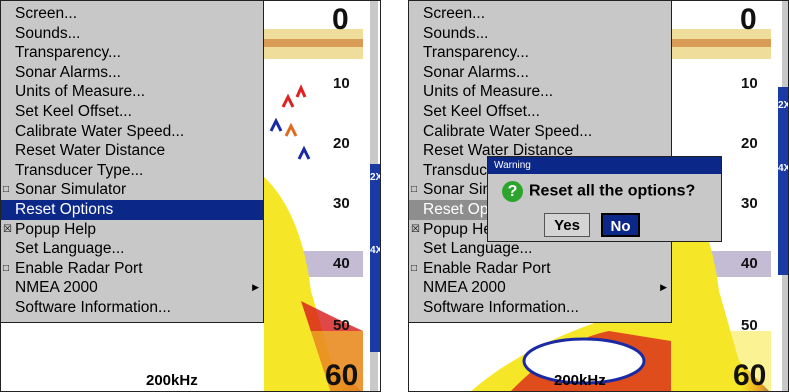 The width and height of the screenshot is (789, 392). I want to click on menu-item-reset-water-distance: Reset Water Distance, so click(132, 151).